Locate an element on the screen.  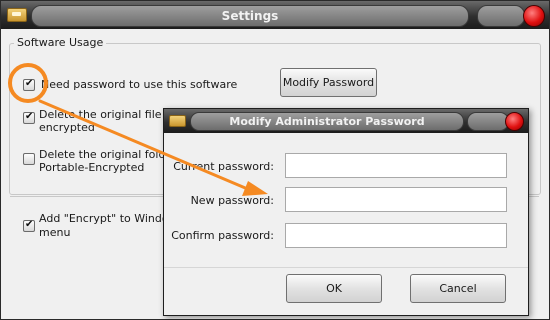
ok-button: OK is located at coordinates (334, 288).